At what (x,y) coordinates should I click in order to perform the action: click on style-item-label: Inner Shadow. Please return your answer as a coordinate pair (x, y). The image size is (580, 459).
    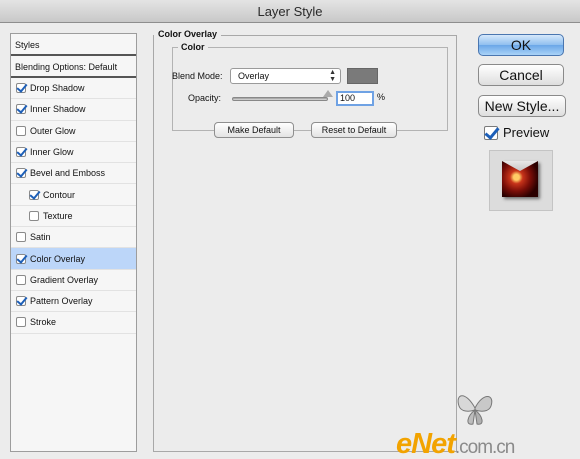
    Looking at the image, I should click on (58, 109).